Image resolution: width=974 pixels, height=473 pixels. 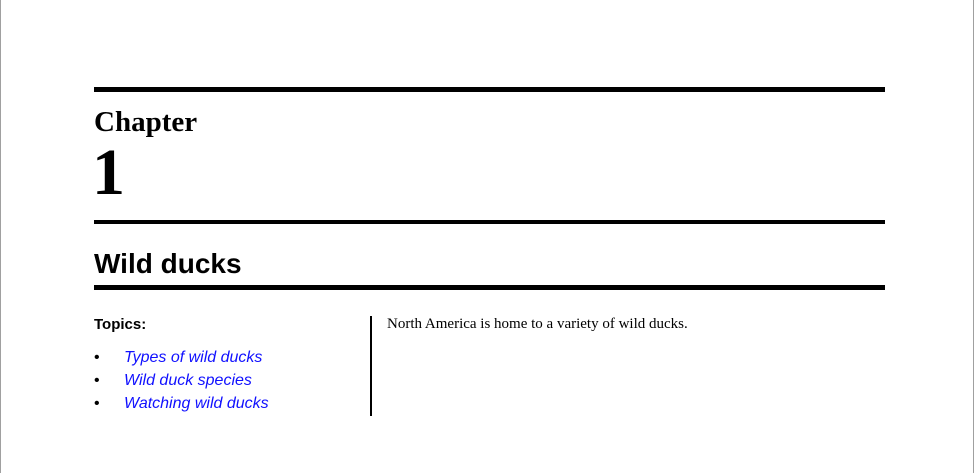 I want to click on page-title: Wild ducks, so click(x=168, y=263).